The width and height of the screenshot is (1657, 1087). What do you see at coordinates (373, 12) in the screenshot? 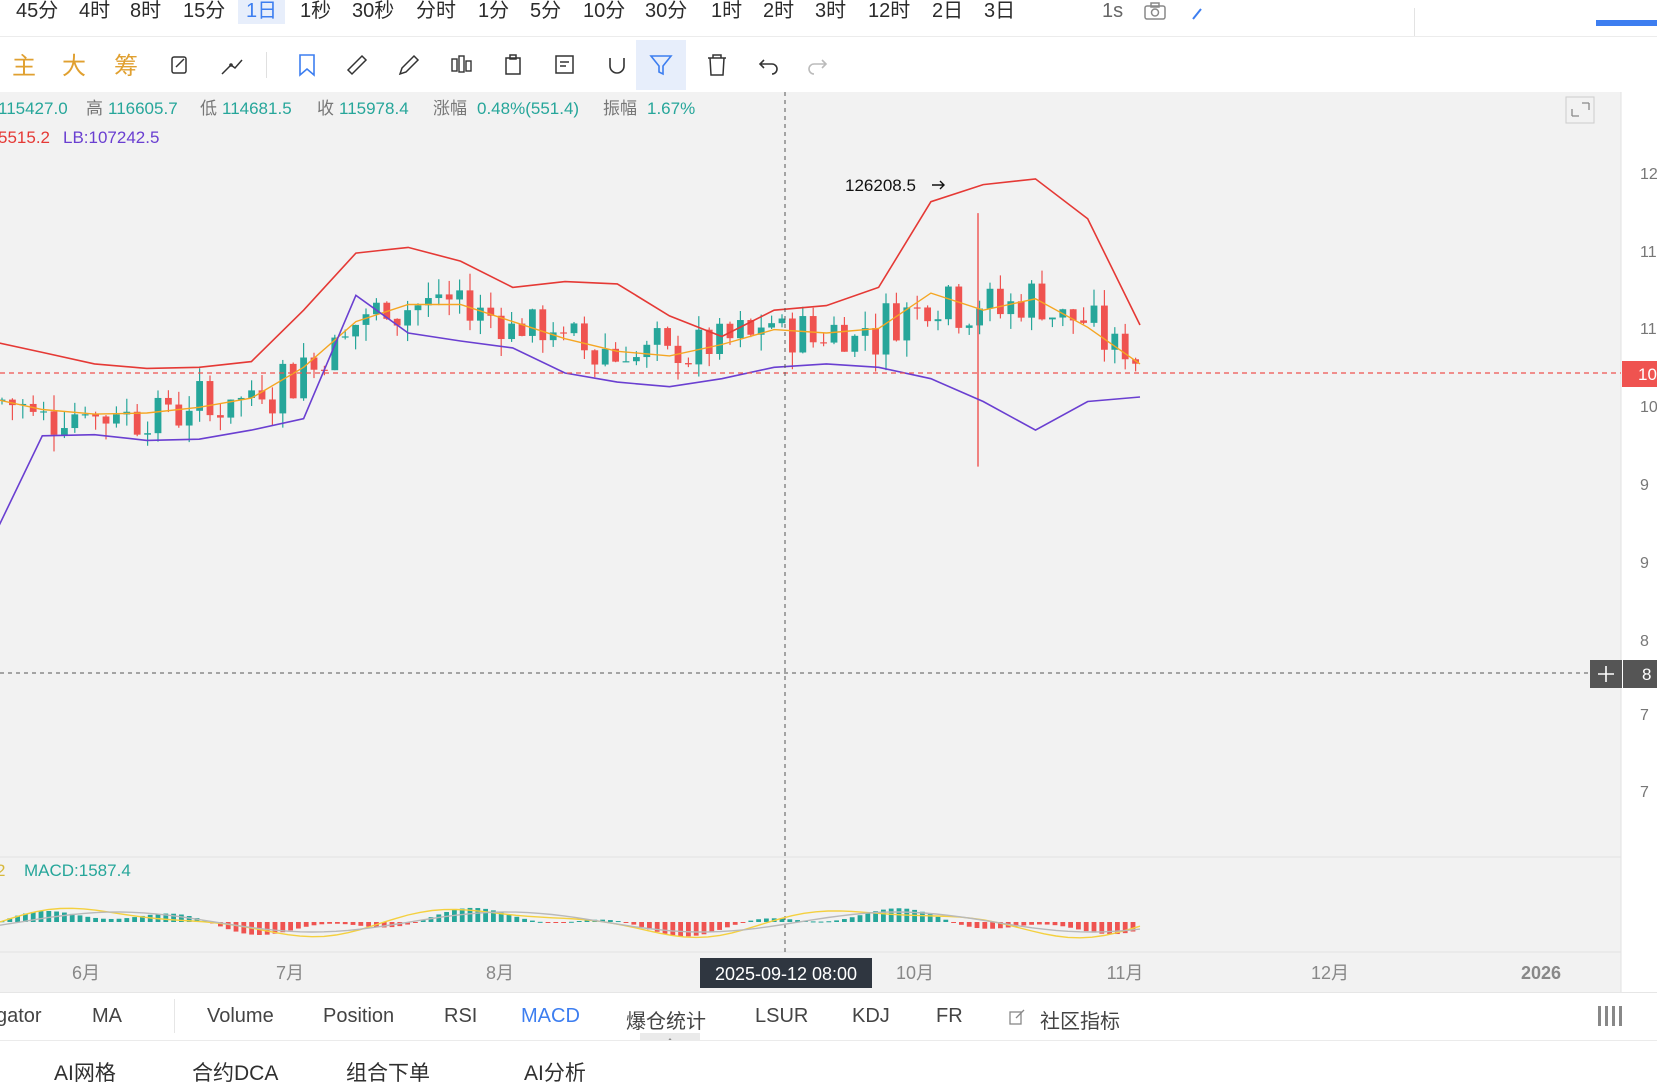
I see `timeframe-6: 30秒` at bounding box center [373, 12].